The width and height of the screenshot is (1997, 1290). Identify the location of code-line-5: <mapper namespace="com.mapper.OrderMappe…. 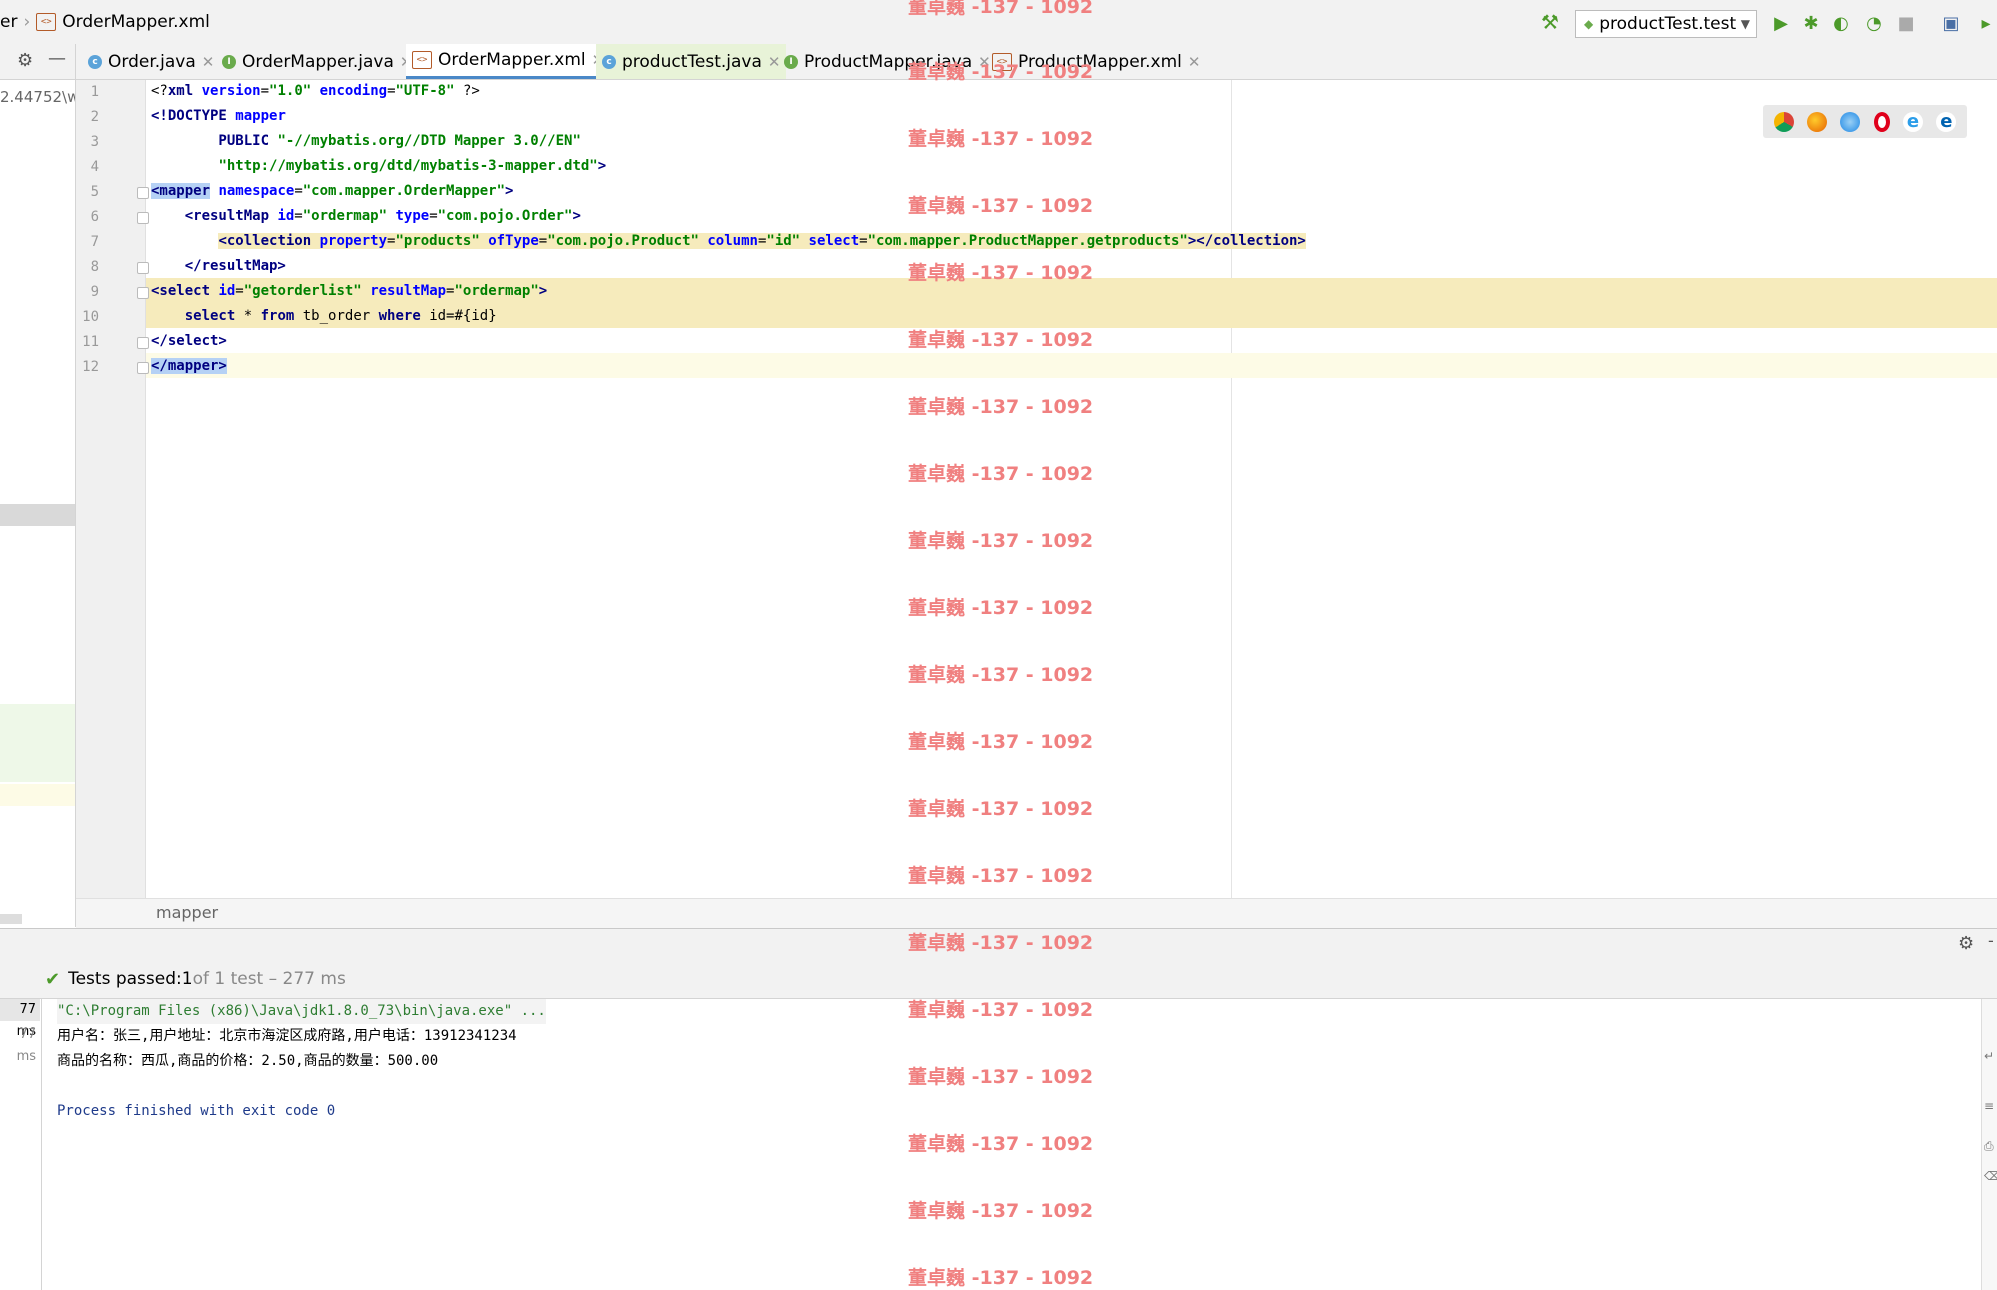
(332, 191).